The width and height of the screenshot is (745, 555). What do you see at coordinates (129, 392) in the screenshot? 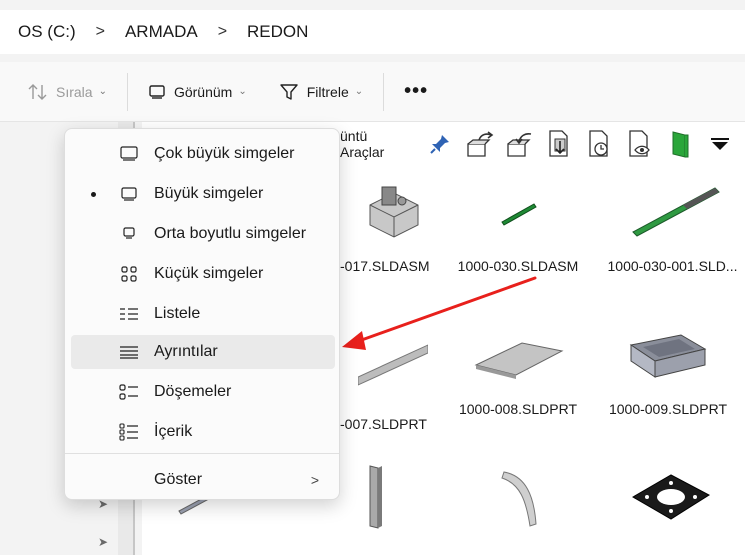
I see `tiles-icon` at bounding box center [129, 392].